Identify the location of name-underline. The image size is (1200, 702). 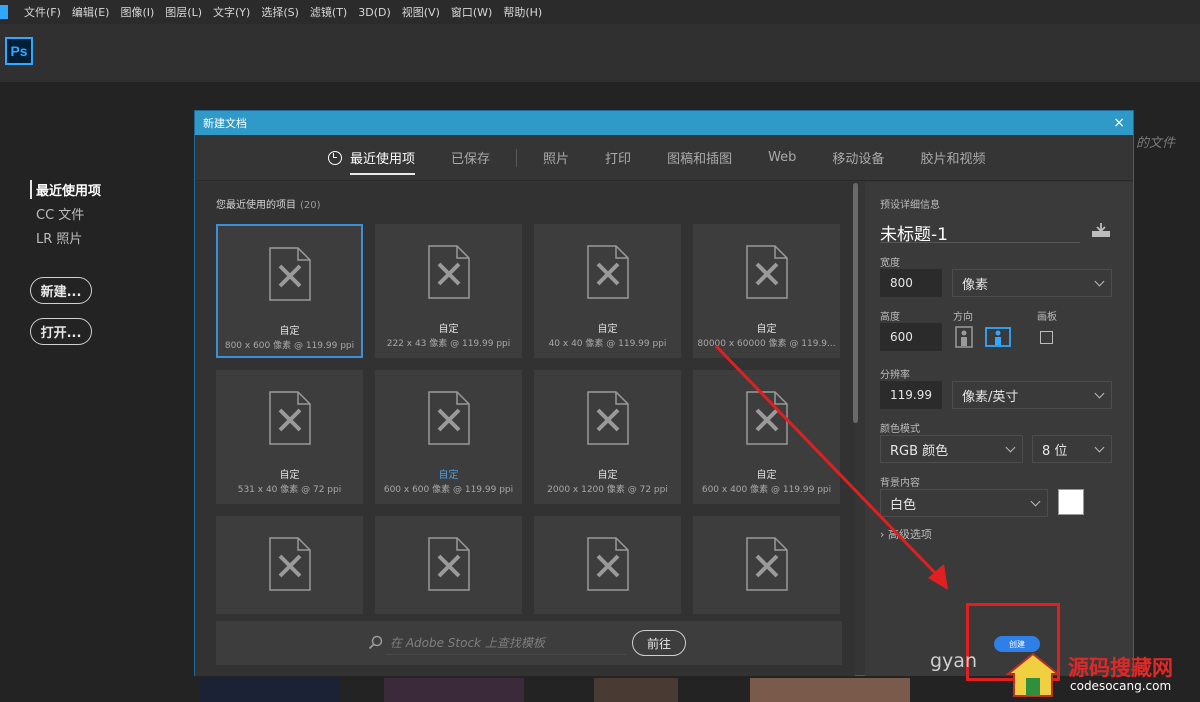
(980, 242).